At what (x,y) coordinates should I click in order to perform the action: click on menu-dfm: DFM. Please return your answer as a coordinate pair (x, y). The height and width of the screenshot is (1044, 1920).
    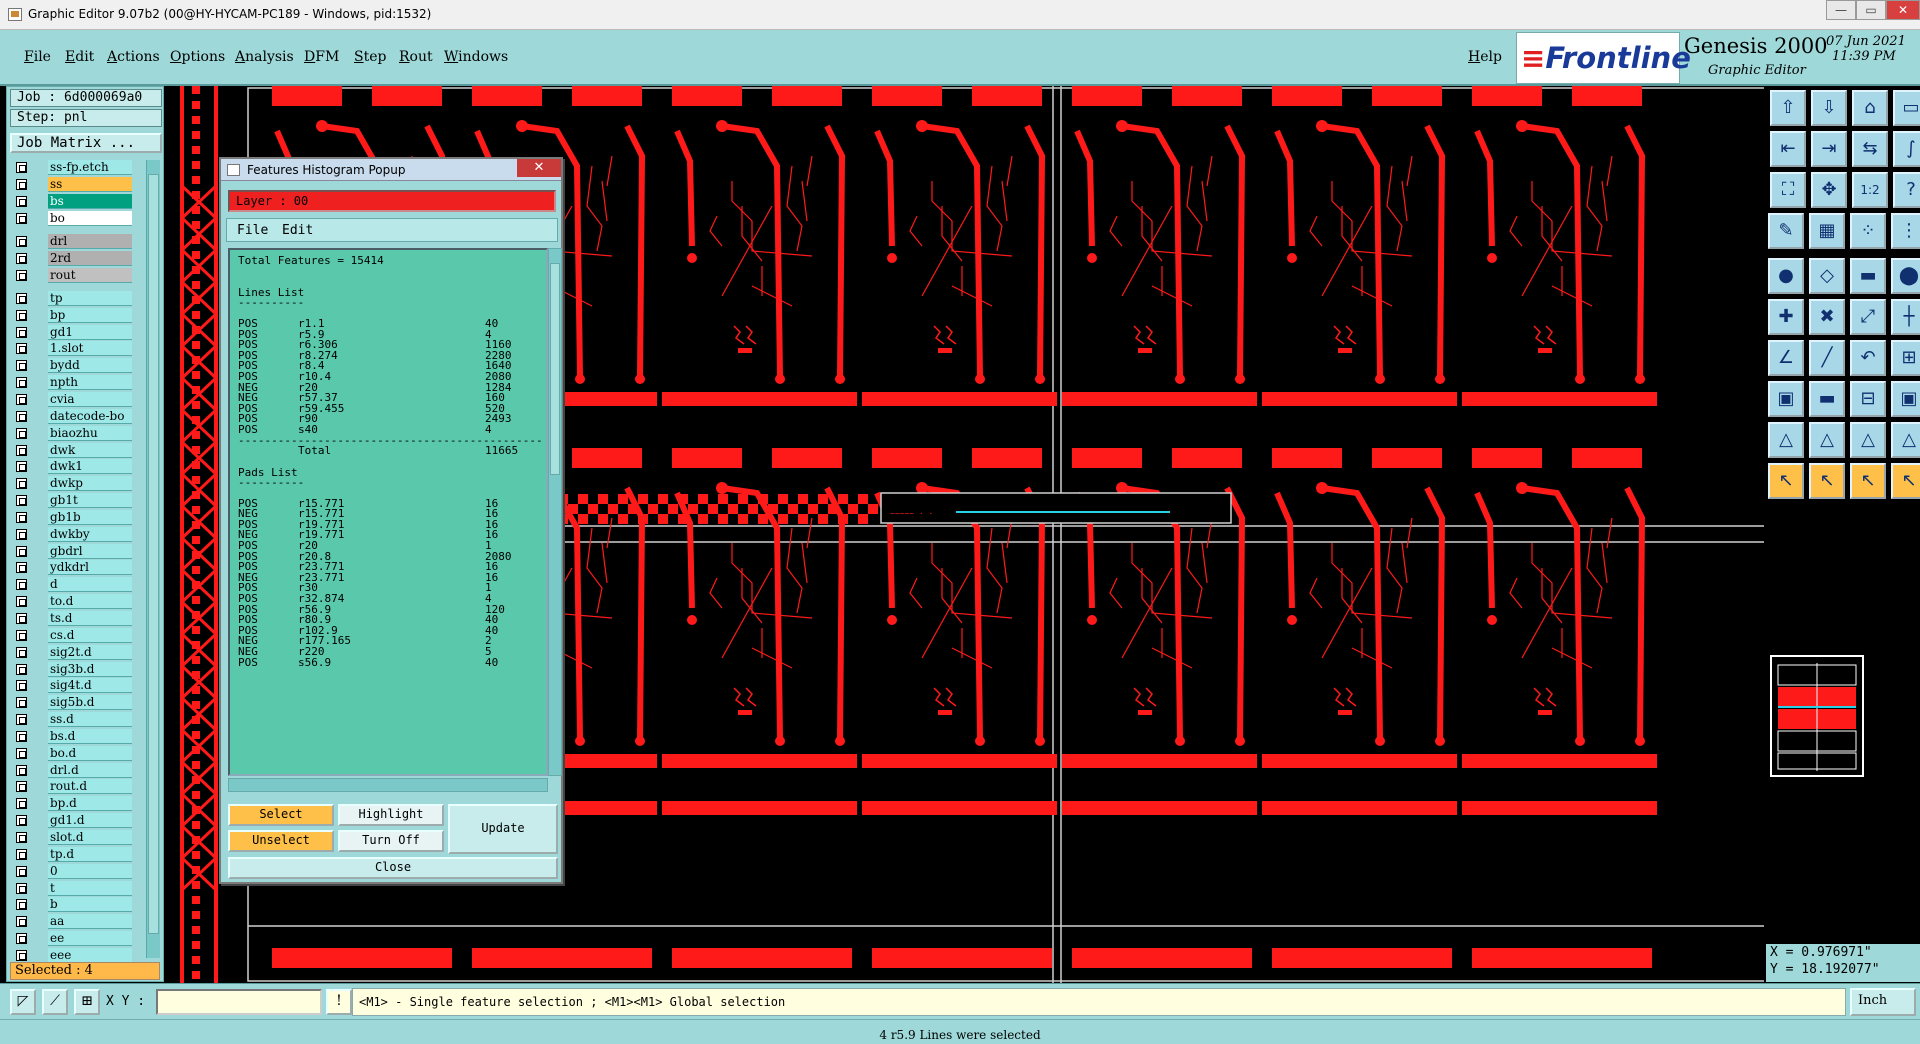
    Looking at the image, I should click on (321, 57).